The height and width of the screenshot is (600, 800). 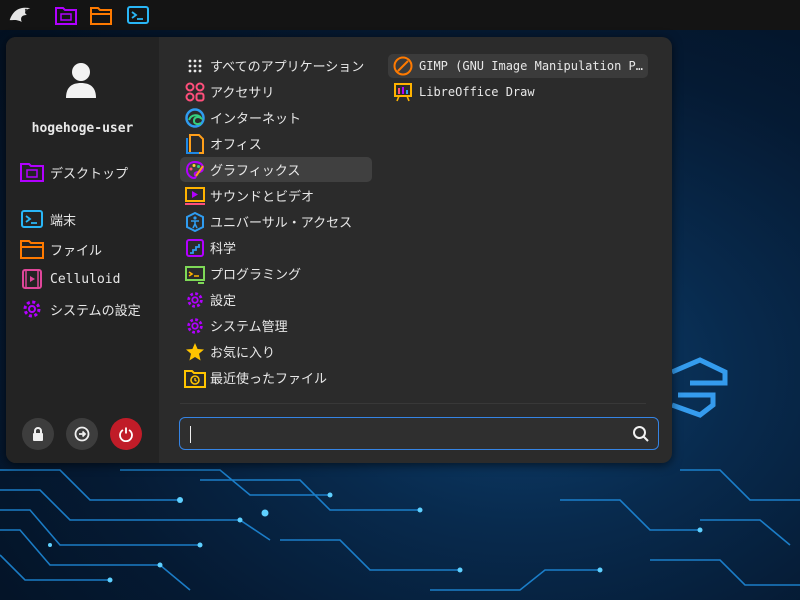 I want to click on category-all-applications: すべてのアプリケーション, so click(x=276, y=65).